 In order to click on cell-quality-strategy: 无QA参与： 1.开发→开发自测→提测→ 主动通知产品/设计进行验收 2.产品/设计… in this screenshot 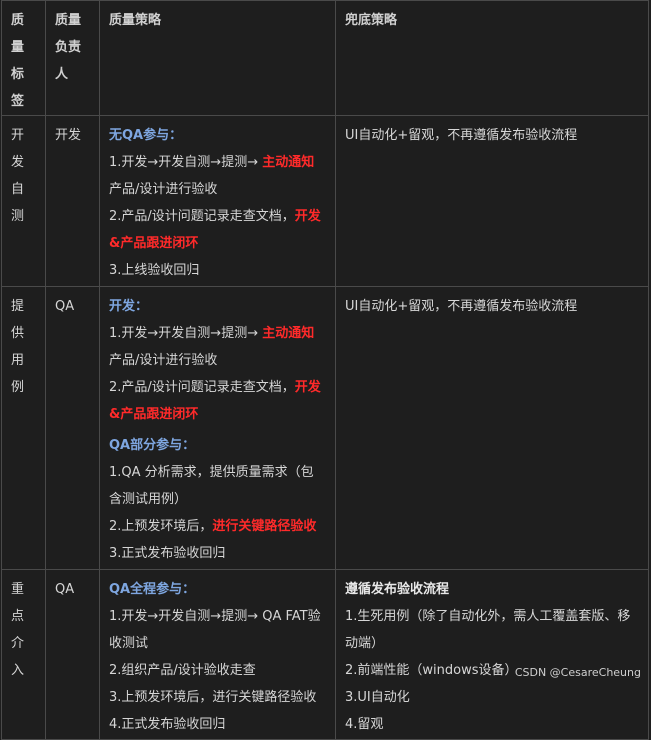, I will do `click(217, 201)`.